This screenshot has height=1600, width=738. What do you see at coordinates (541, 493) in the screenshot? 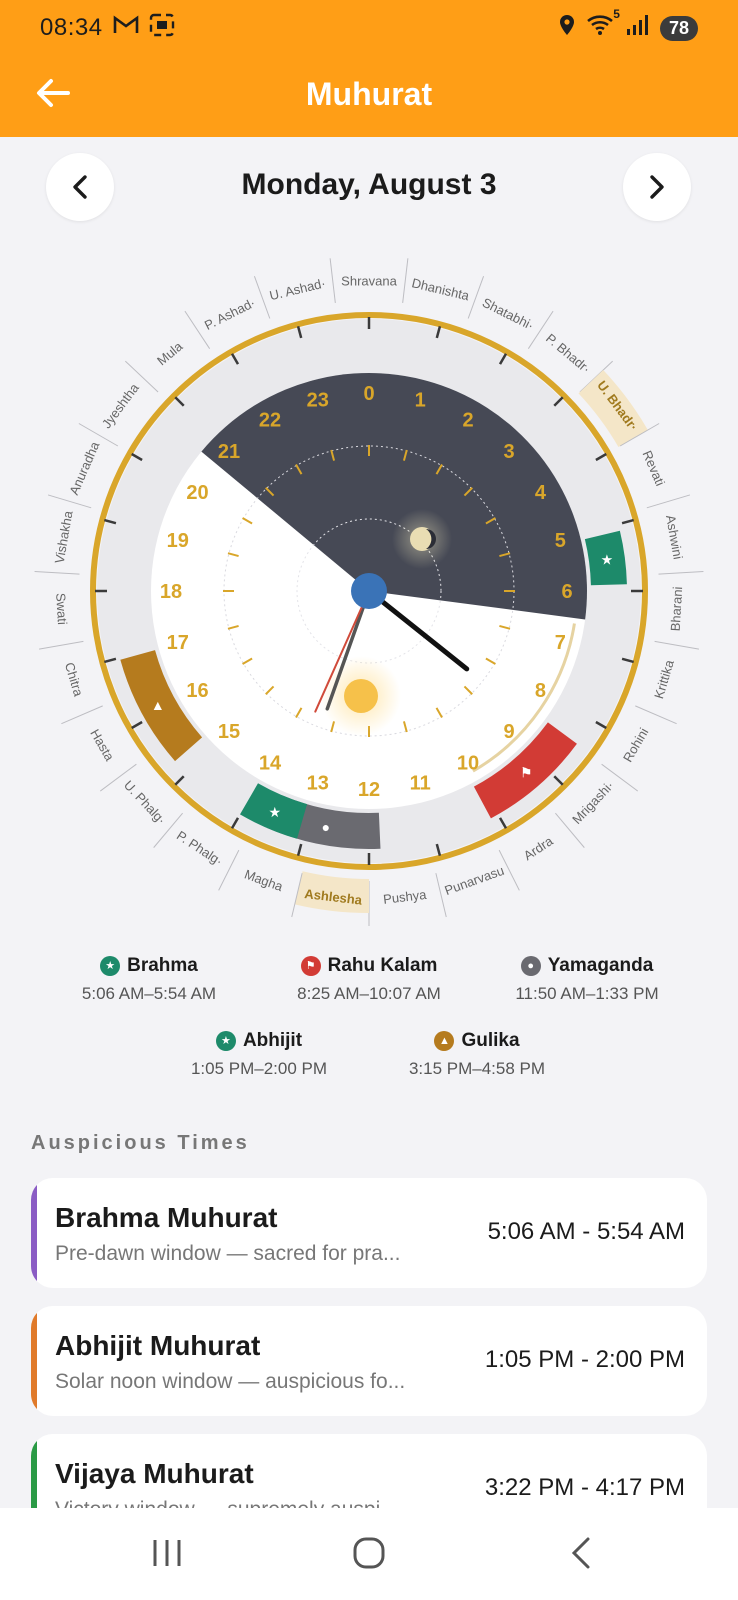
I see `hour-label: 4` at bounding box center [541, 493].